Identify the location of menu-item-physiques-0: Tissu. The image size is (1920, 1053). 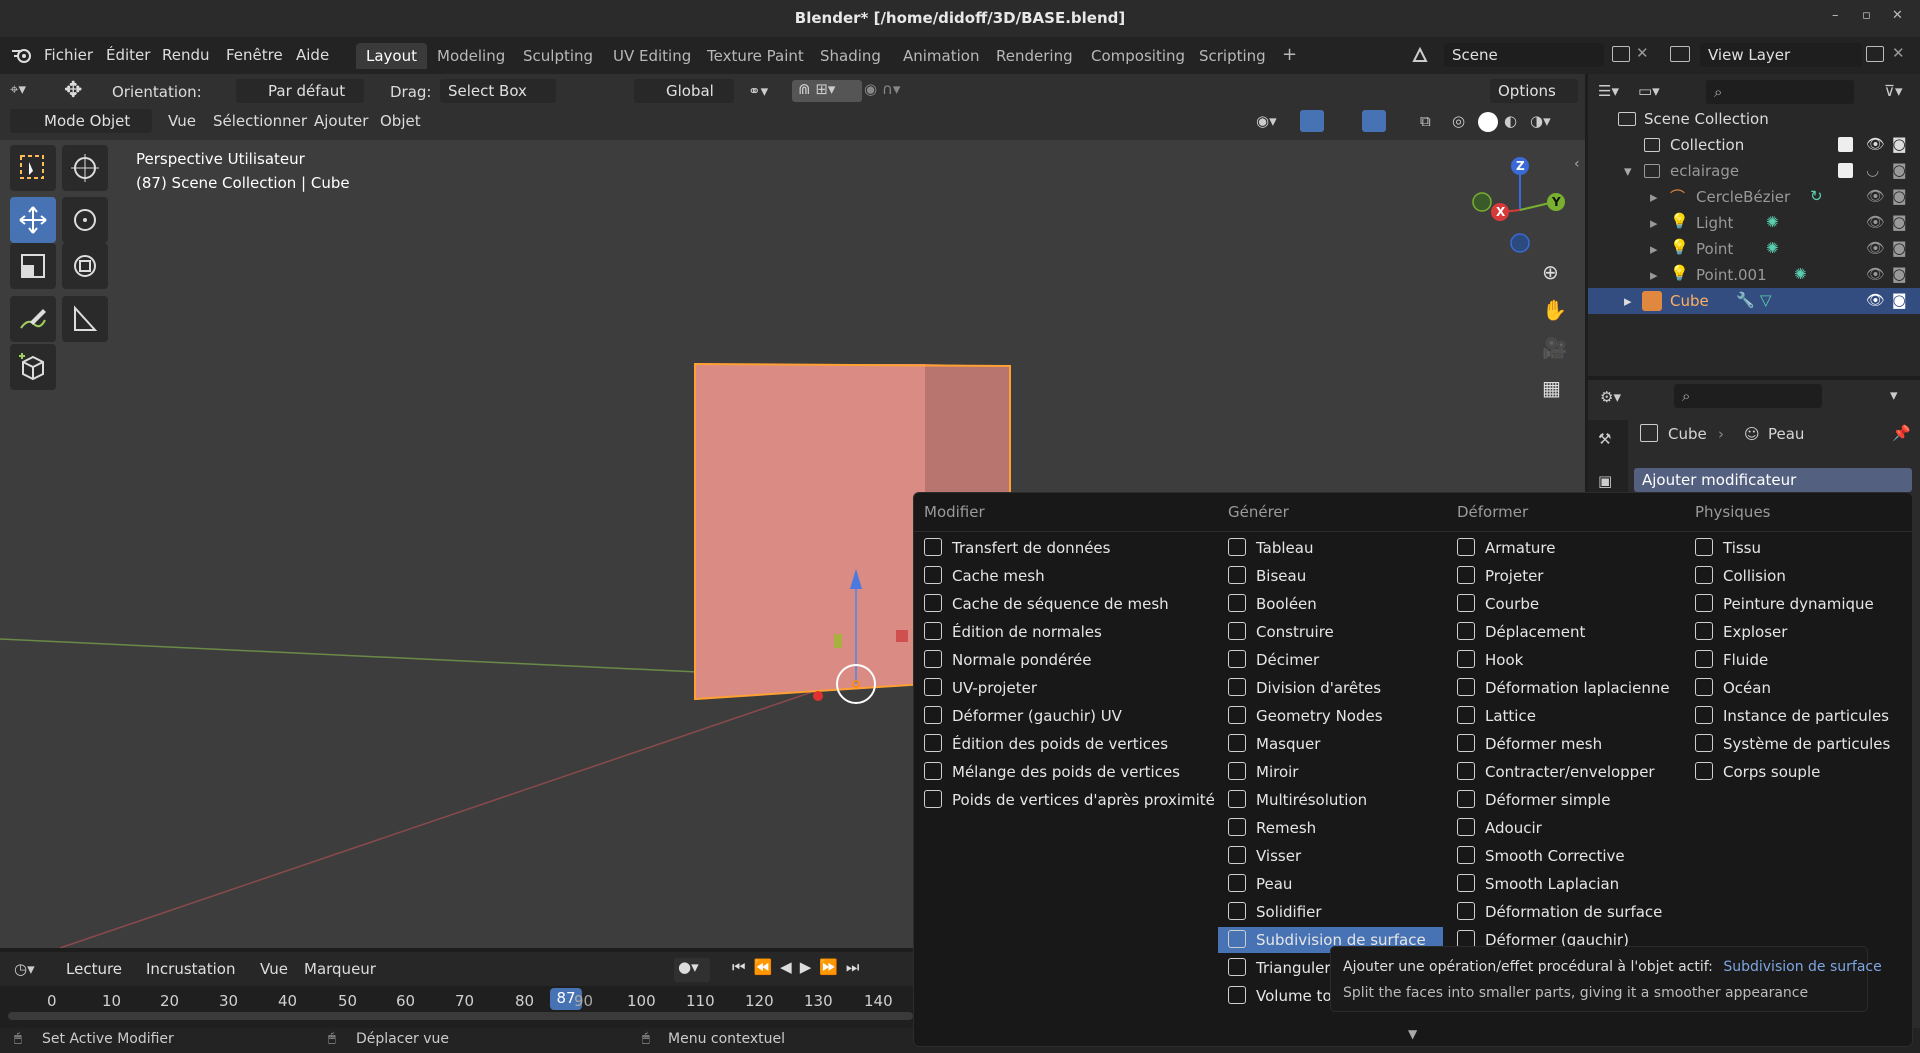
(1797, 548).